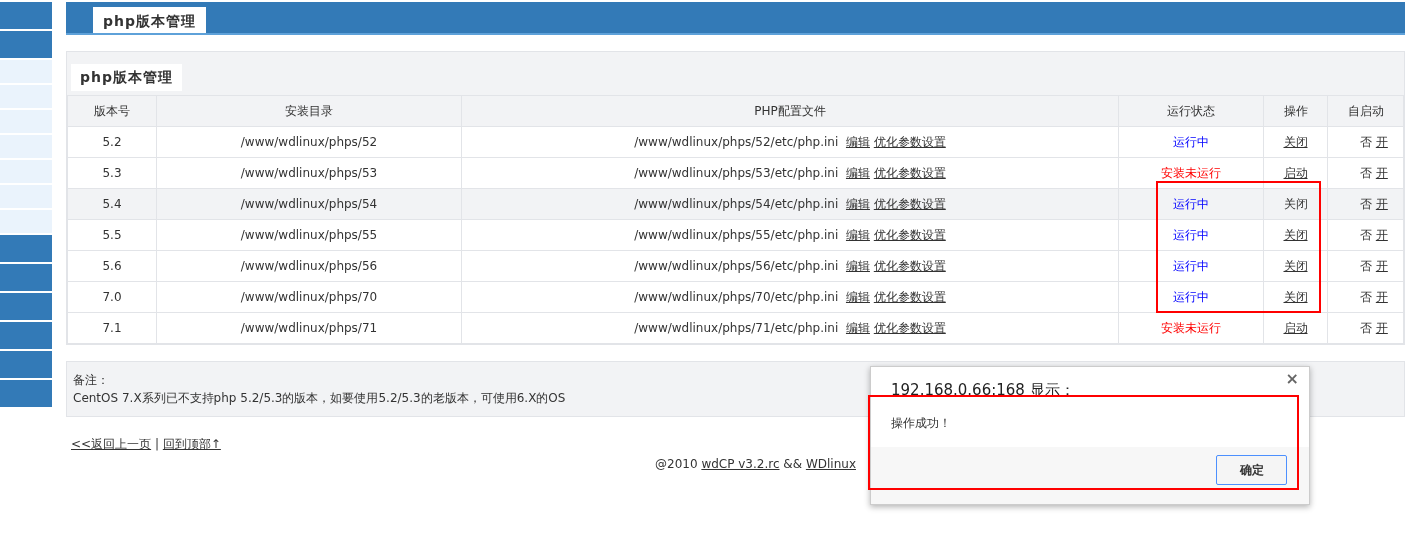  What do you see at coordinates (1191, 111) in the screenshot?
I see `column-header: 运行状态` at bounding box center [1191, 111].